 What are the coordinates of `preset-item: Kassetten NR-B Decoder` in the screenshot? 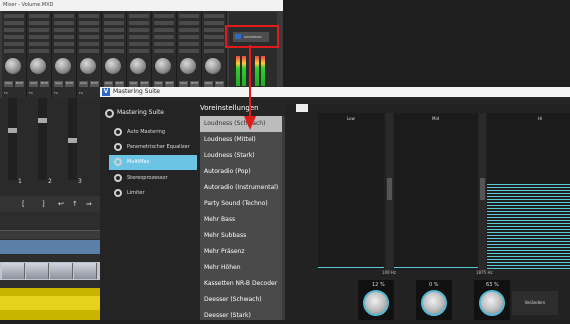 It's located at (243, 284).